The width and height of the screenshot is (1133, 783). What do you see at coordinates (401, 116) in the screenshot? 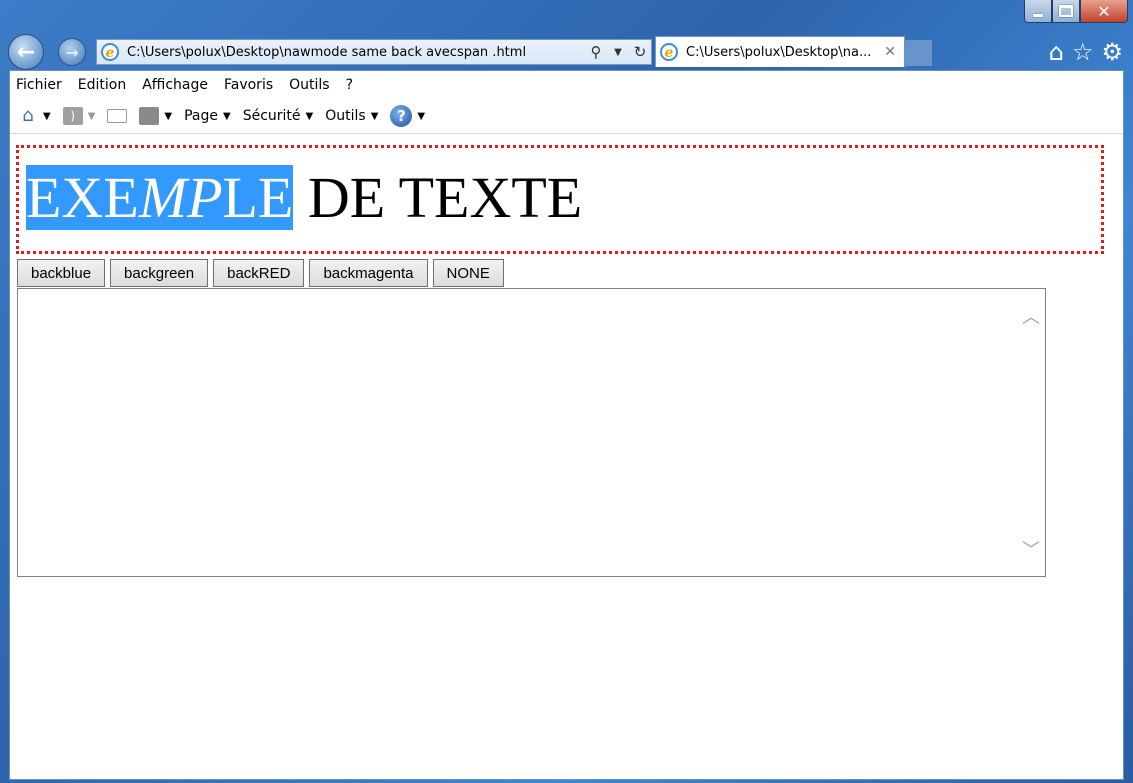
I see `help-icon: ?` at bounding box center [401, 116].